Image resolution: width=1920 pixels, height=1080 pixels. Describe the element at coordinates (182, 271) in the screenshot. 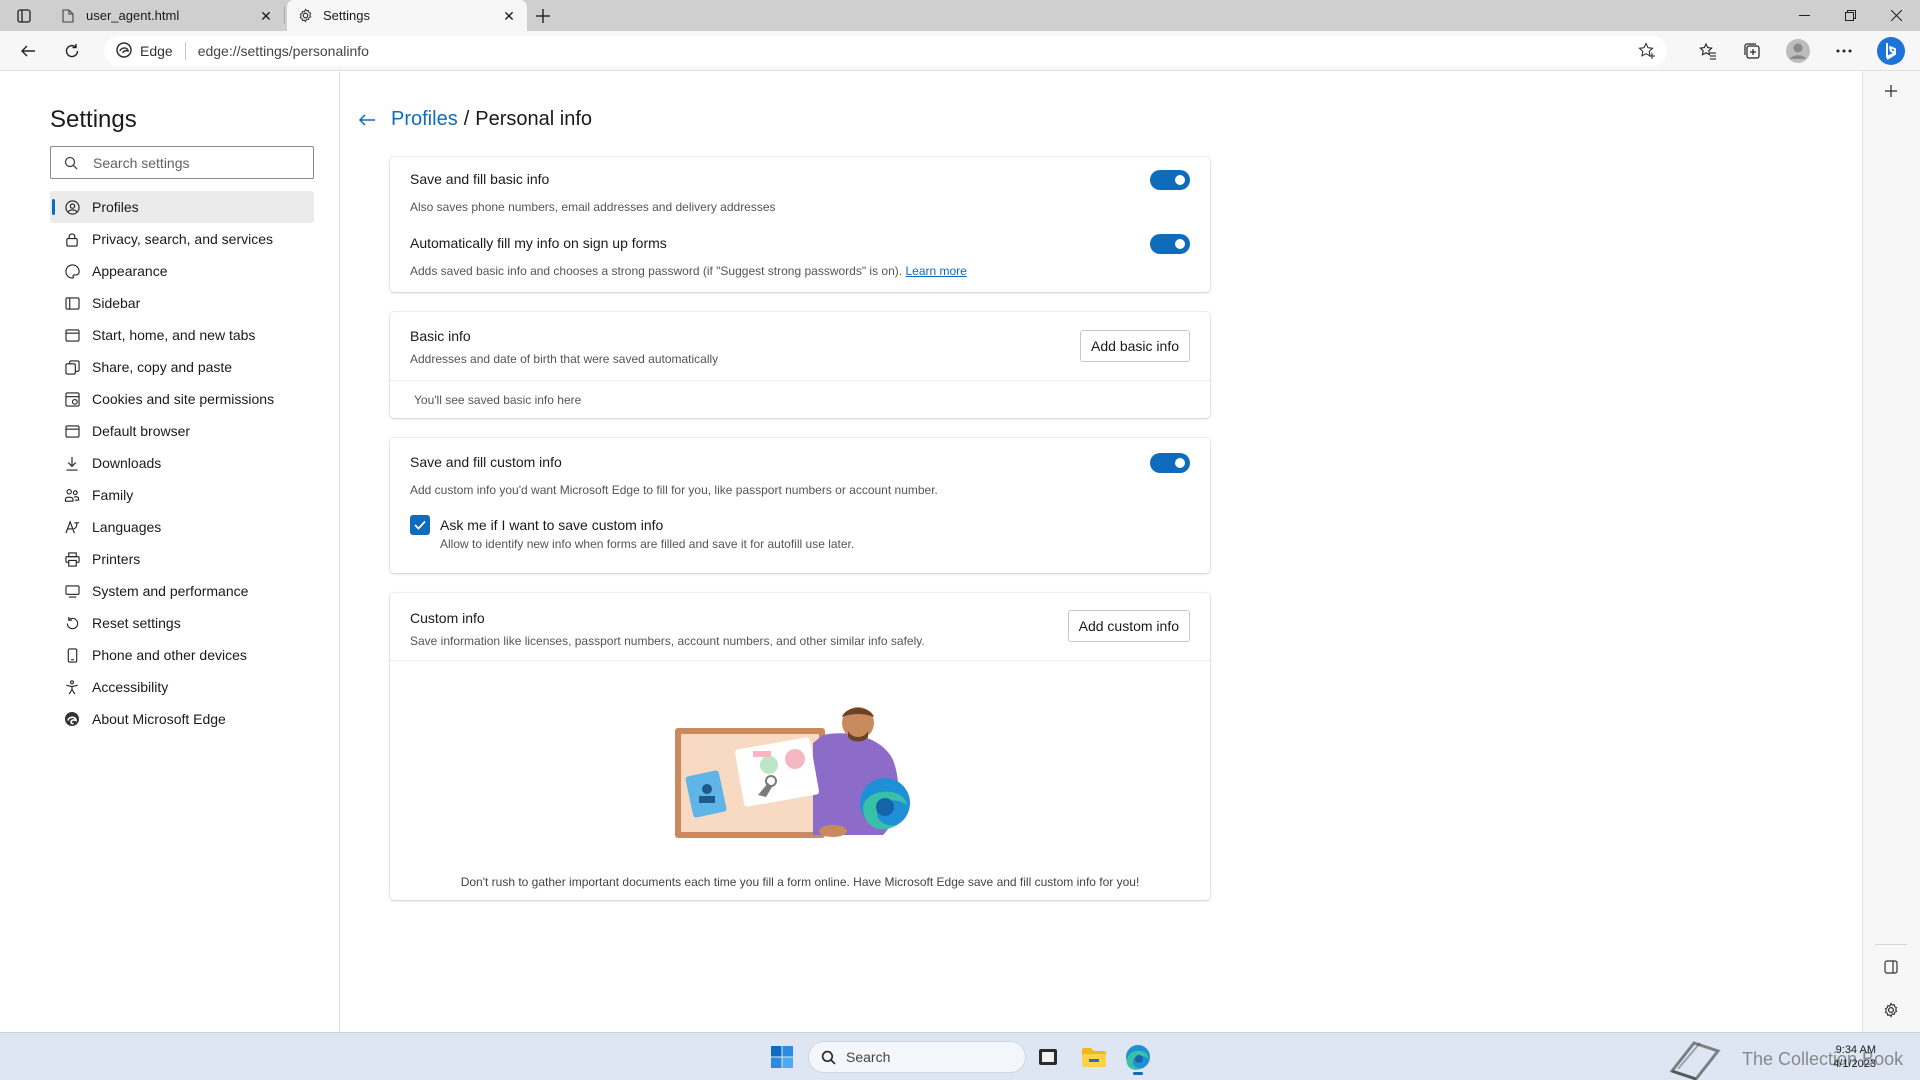

I see `sidebar-item-appearance: Appearance` at that location.